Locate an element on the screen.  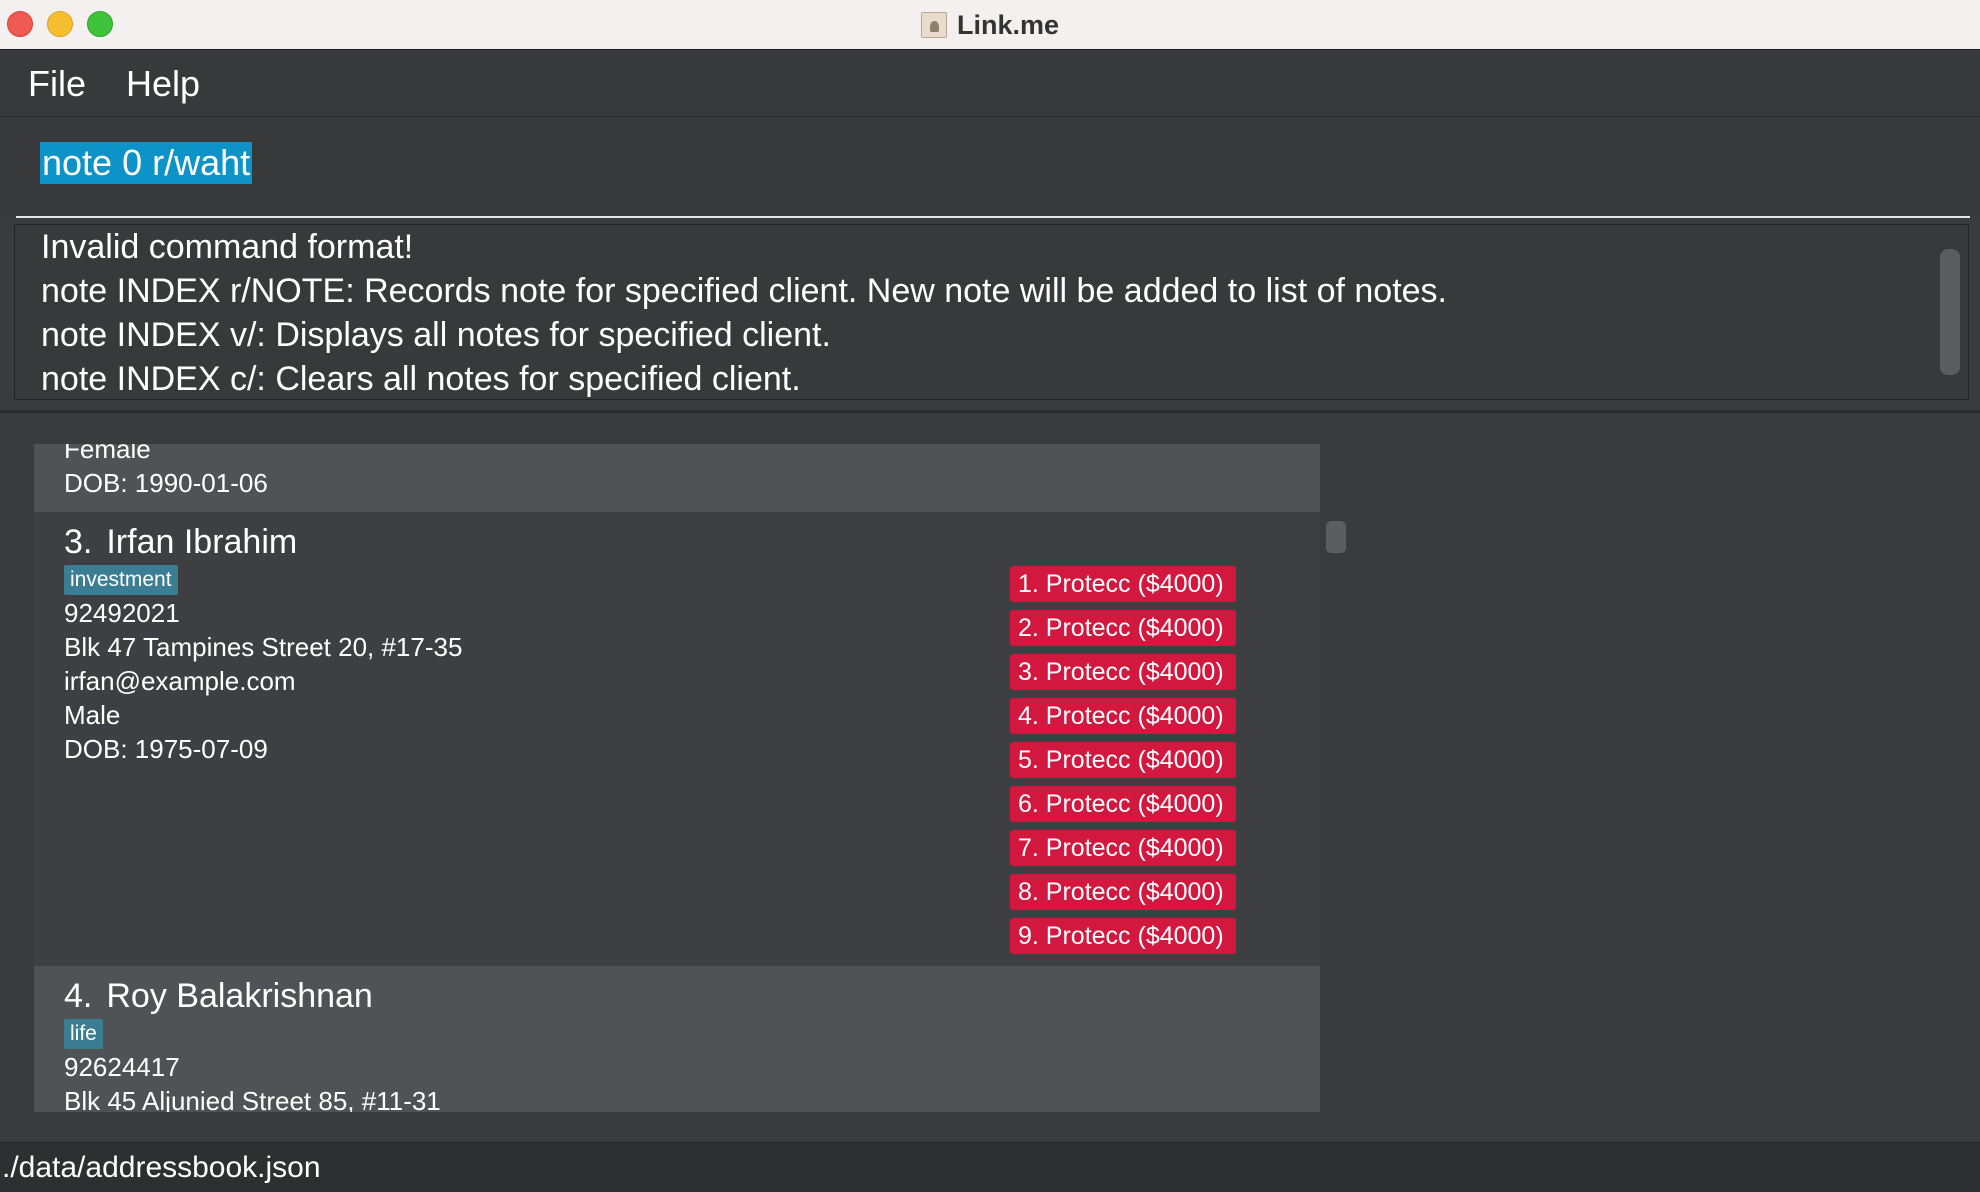
policy-badge: 1. Protecc ($4000) is located at coordinates (1123, 584).